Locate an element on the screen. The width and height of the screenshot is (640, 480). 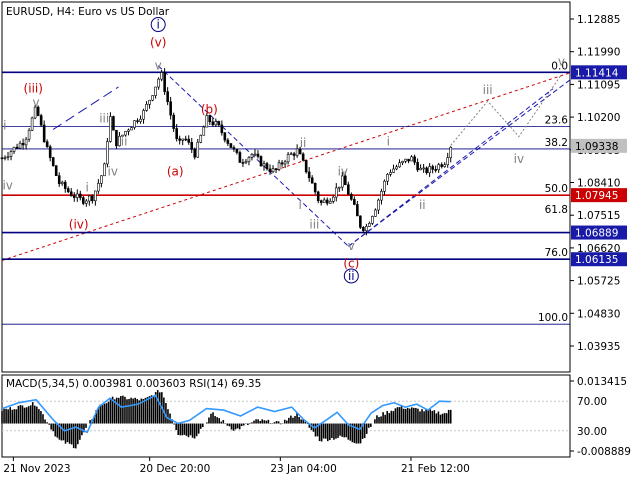
fib-level-label: 100.0 is located at coordinates (553, 318).